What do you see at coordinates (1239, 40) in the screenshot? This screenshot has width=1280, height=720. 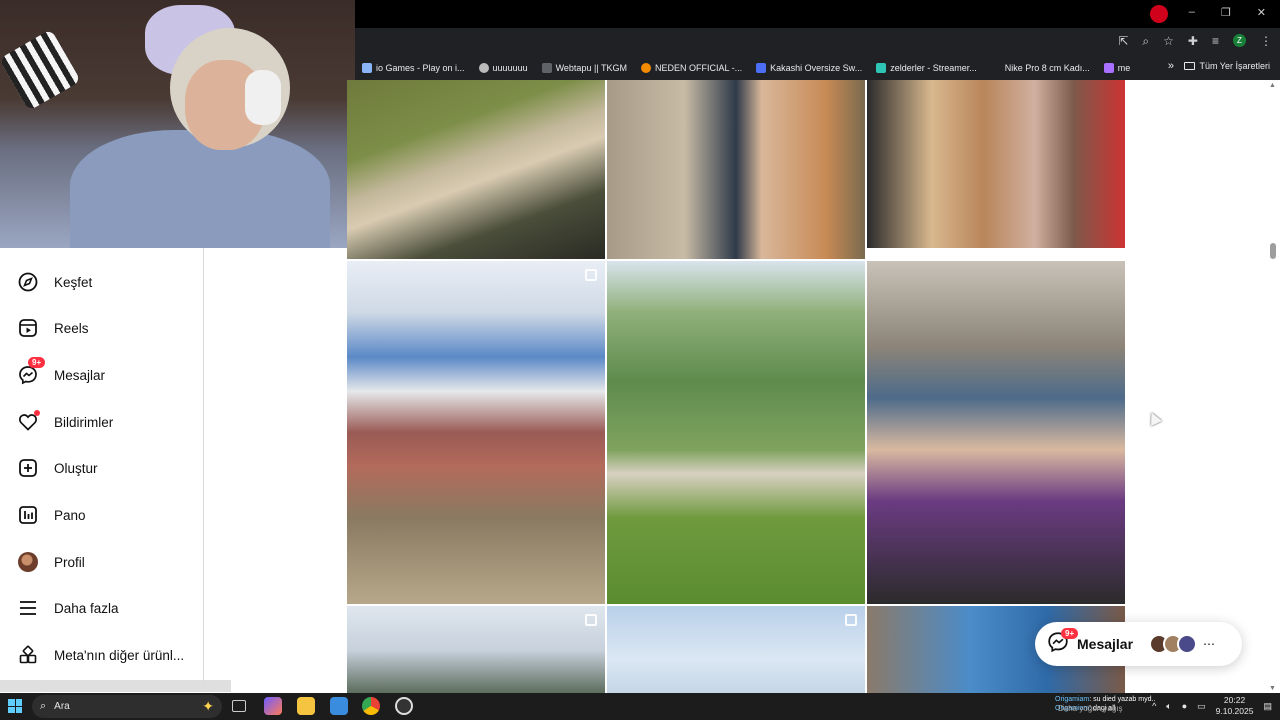 I see `profile-avatar: Z` at bounding box center [1239, 40].